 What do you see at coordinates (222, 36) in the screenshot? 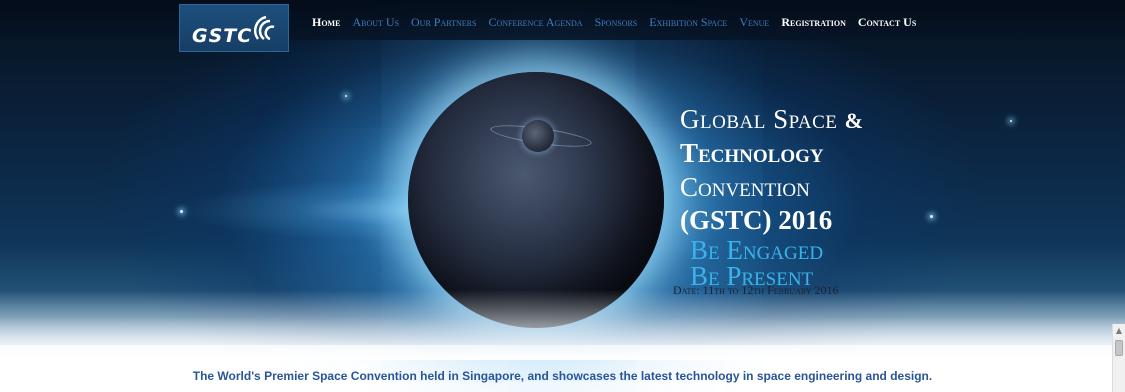
I see `logo-text: GSTC` at bounding box center [222, 36].